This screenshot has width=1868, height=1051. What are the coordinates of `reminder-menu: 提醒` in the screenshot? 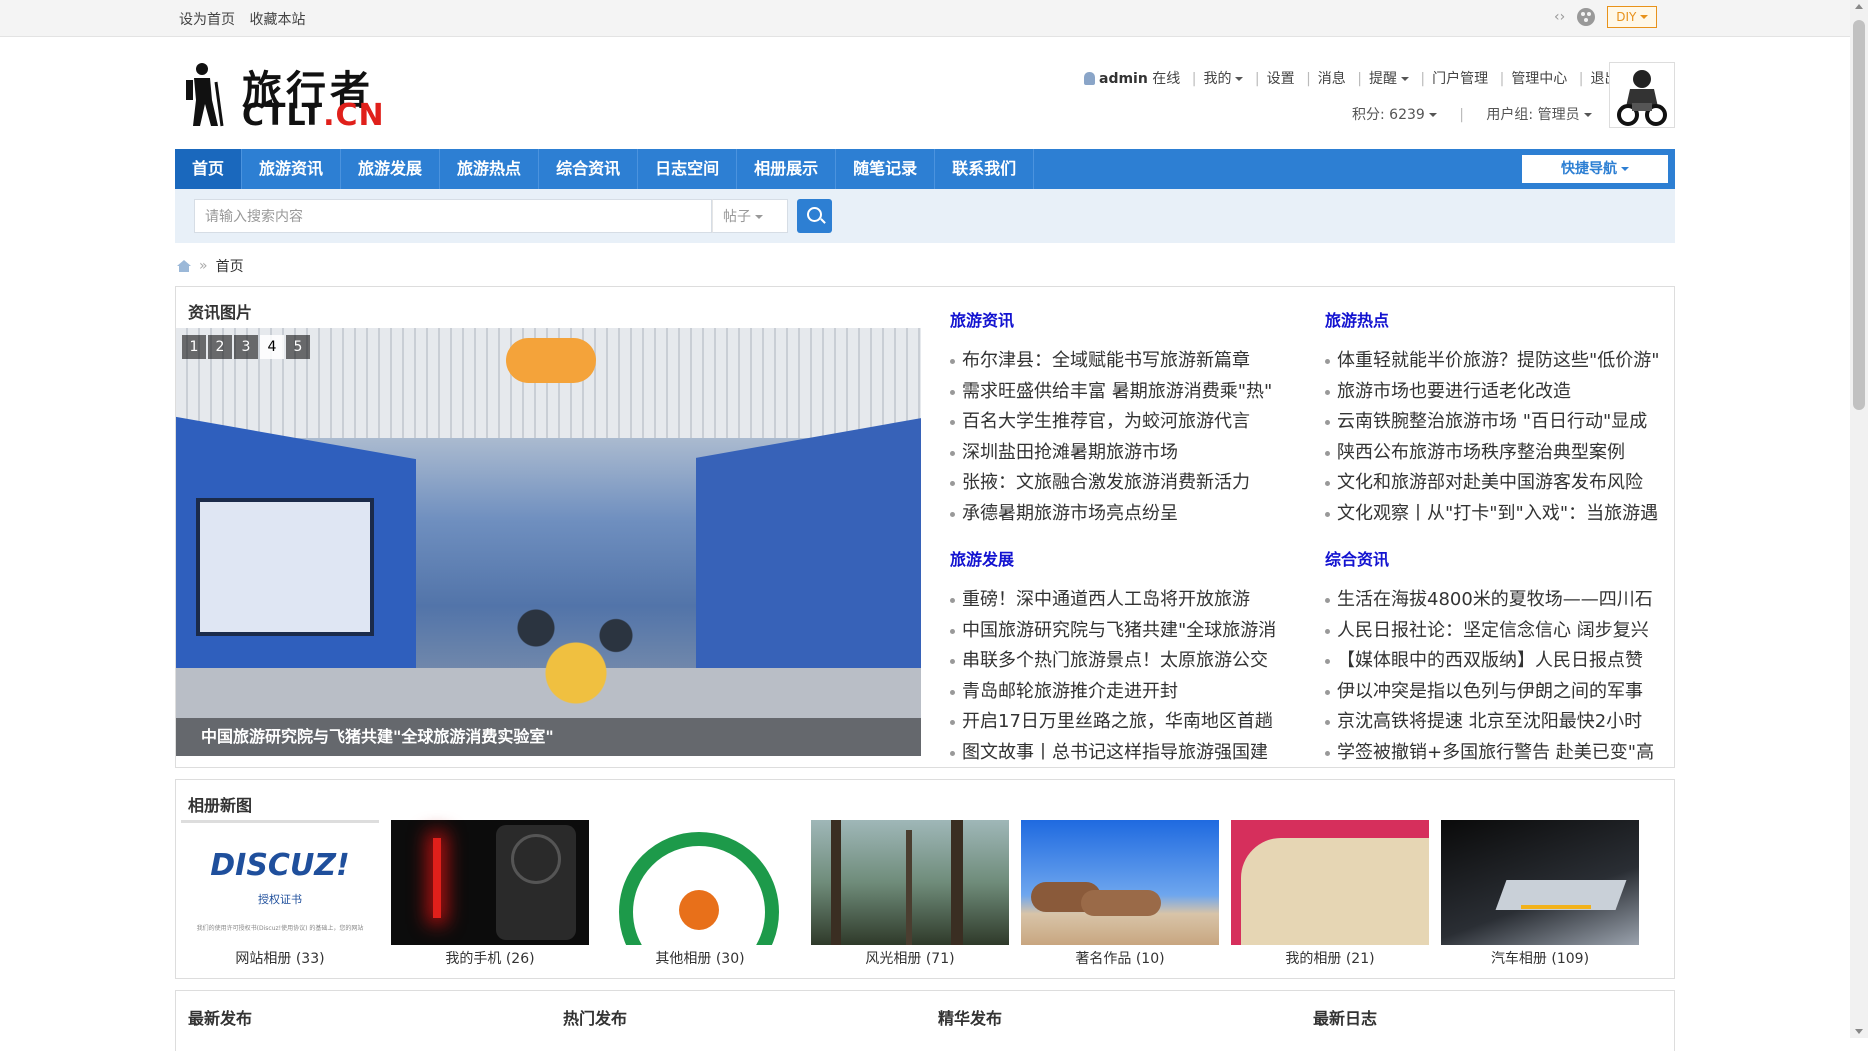 It's located at (1389, 79).